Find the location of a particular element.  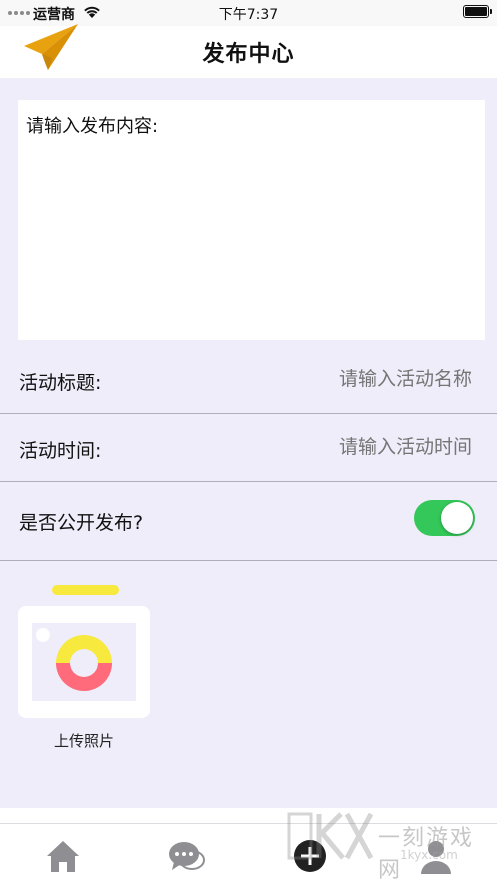

upload-photo-button: 上传照片 is located at coordinates (84, 668).